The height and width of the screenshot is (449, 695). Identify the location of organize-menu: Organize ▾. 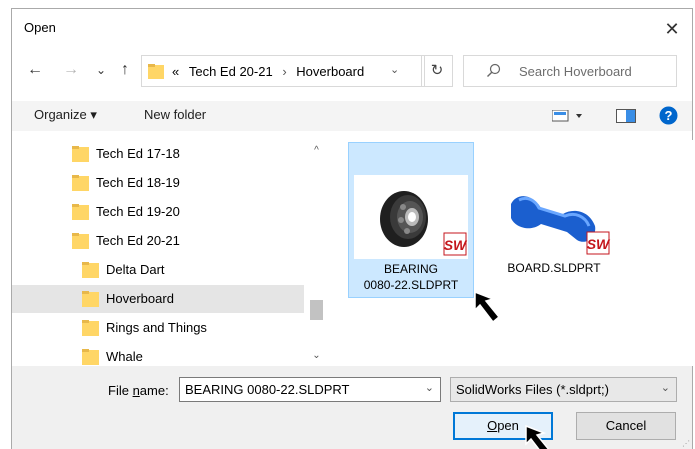
(65, 115).